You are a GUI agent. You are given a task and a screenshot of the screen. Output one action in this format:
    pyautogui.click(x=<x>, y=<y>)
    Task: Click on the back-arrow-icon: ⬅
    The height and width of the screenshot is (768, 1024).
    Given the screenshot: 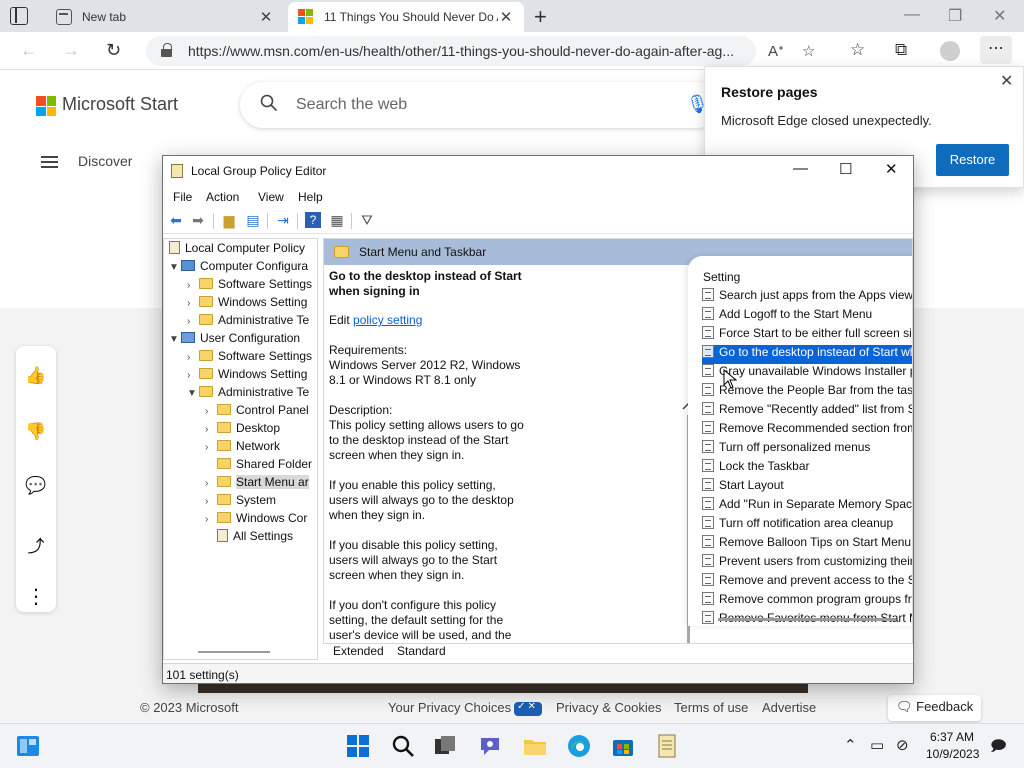 What is the action you would take?
    pyautogui.click(x=176, y=220)
    